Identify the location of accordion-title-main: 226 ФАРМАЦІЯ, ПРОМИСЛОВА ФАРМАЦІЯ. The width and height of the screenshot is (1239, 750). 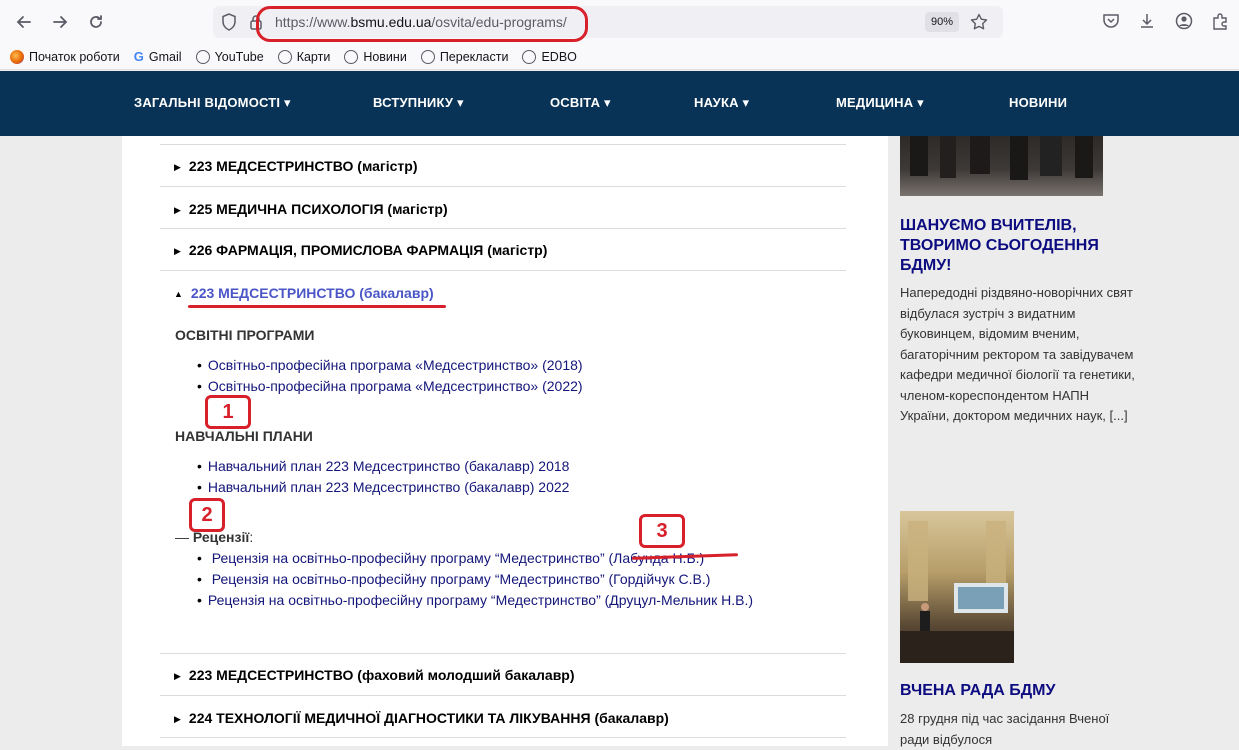
(336, 250).